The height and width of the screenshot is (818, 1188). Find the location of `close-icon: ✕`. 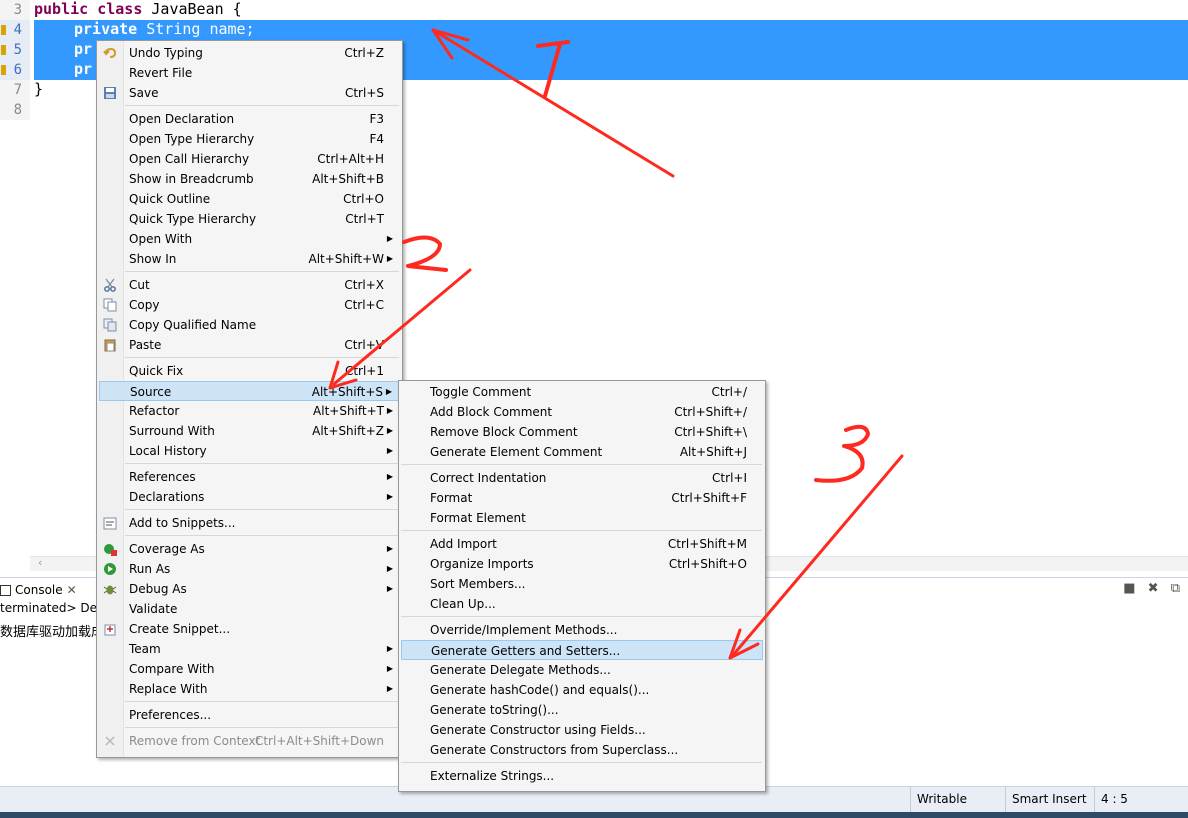

close-icon: ✕ is located at coordinates (72, 590).